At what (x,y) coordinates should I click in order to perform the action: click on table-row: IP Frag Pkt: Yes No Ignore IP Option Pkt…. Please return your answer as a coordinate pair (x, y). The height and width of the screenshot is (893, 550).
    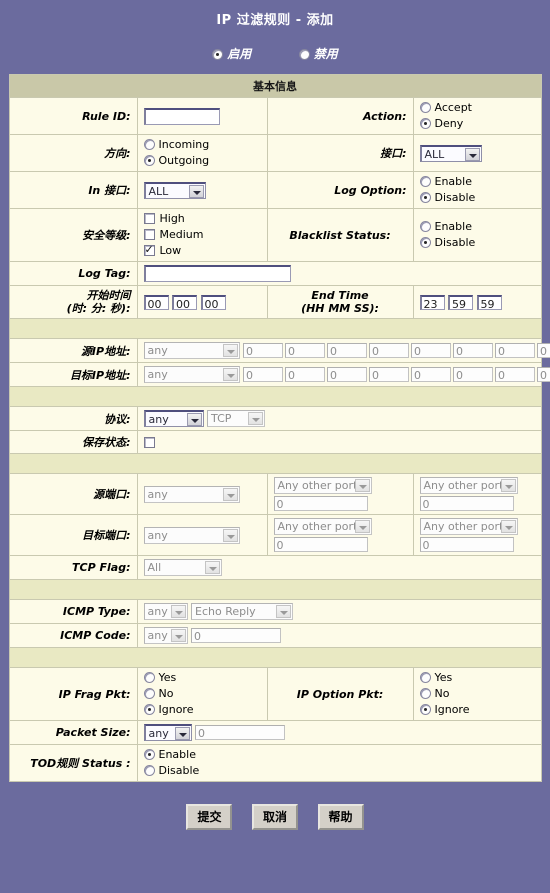
    Looking at the image, I should click on (275, 694).